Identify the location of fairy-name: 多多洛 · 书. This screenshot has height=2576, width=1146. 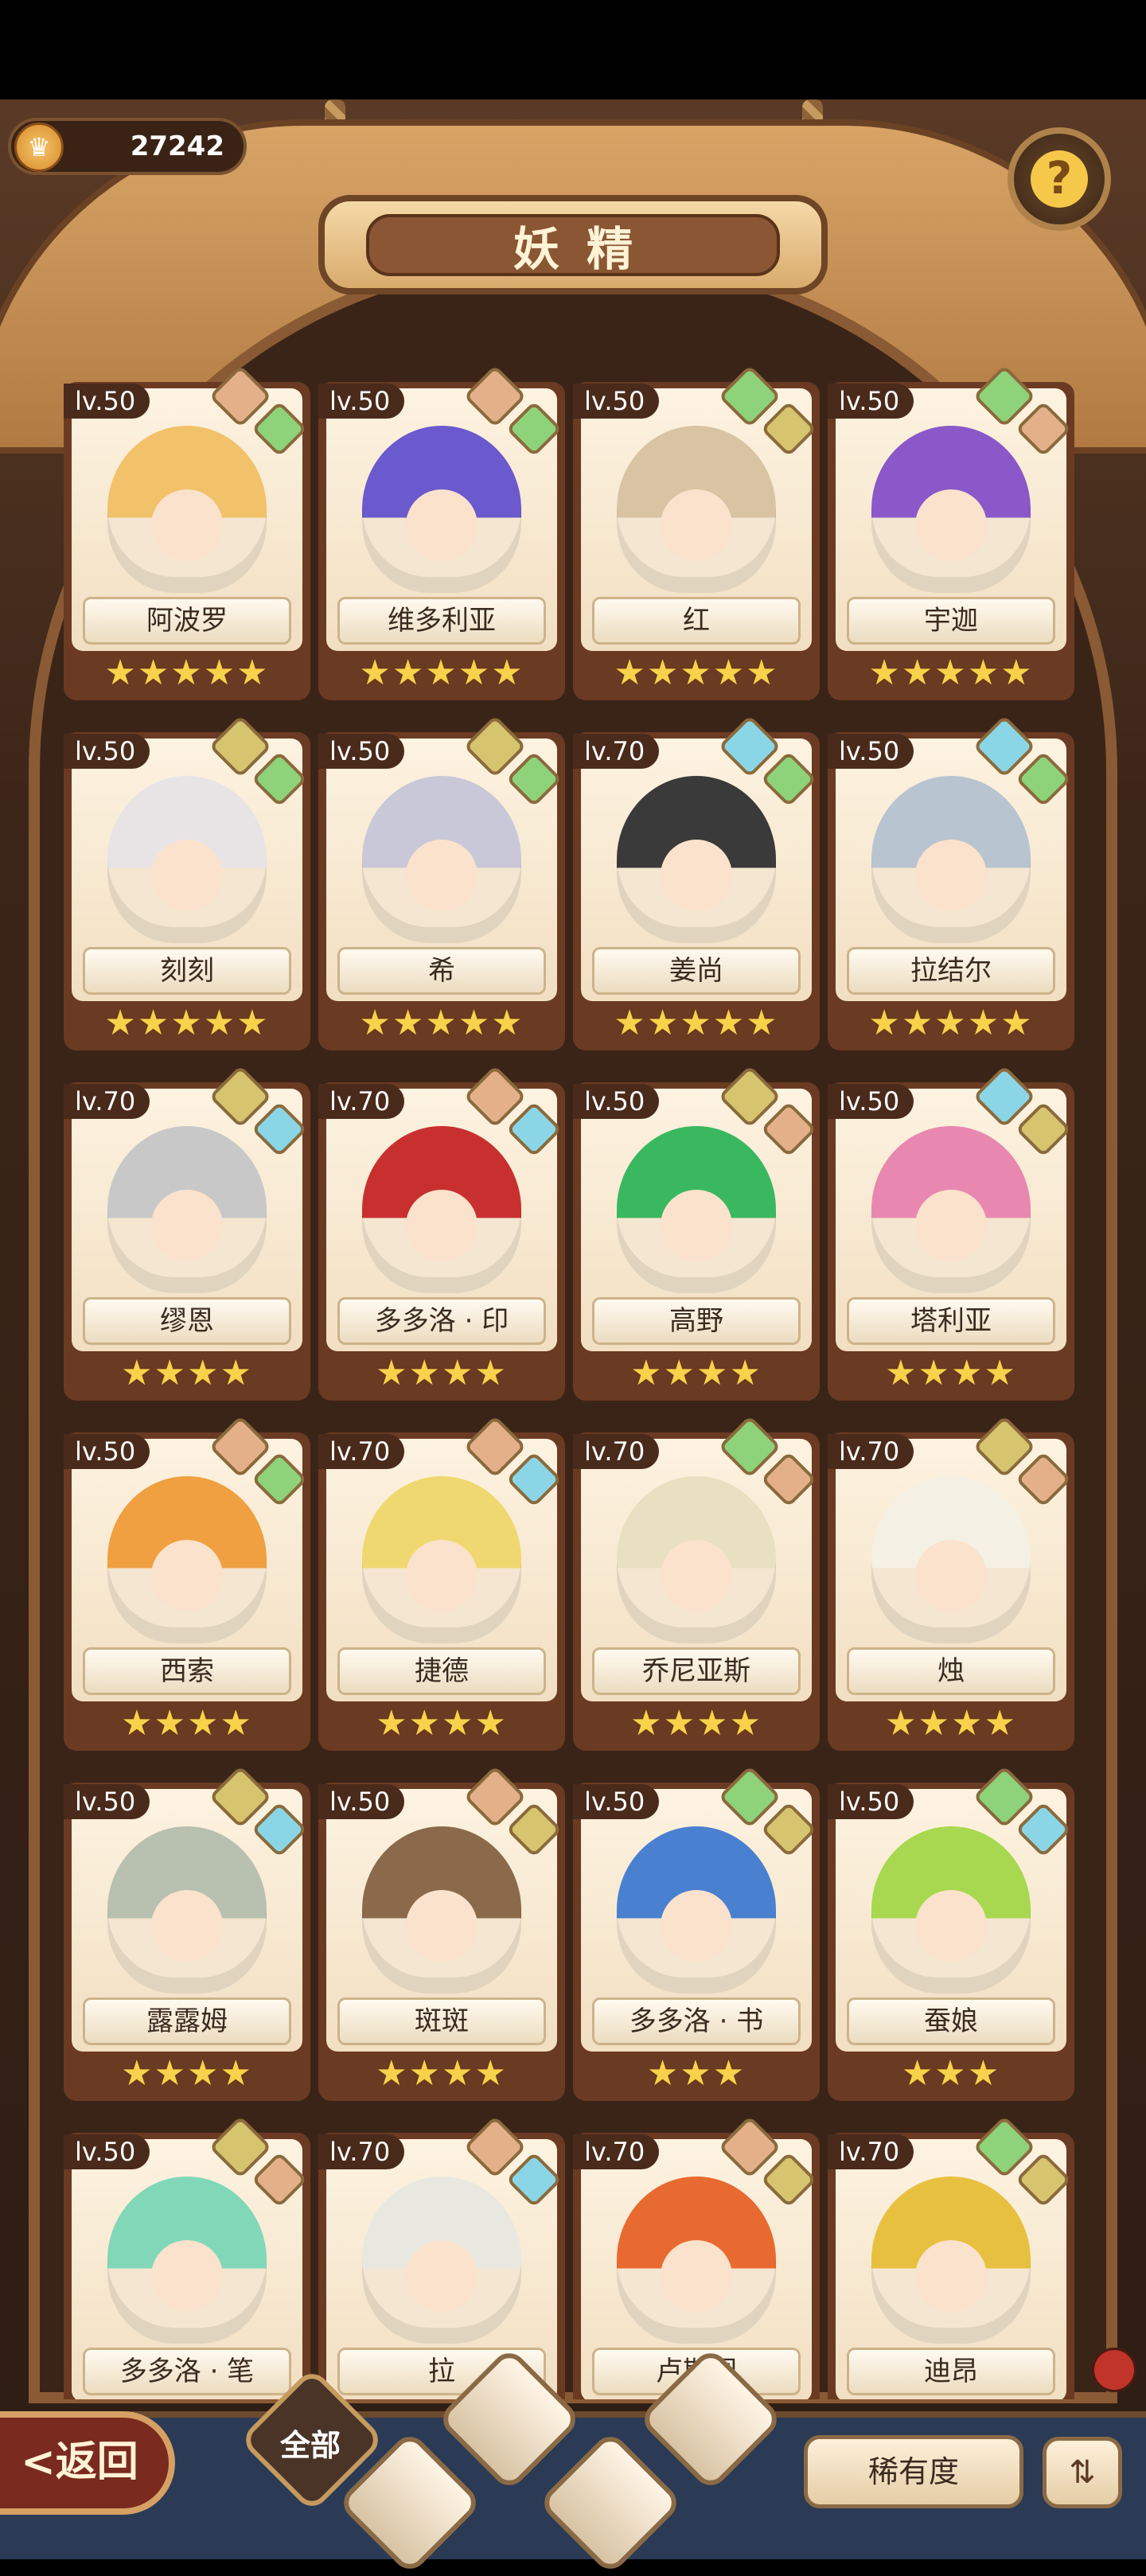
(696, 2021).